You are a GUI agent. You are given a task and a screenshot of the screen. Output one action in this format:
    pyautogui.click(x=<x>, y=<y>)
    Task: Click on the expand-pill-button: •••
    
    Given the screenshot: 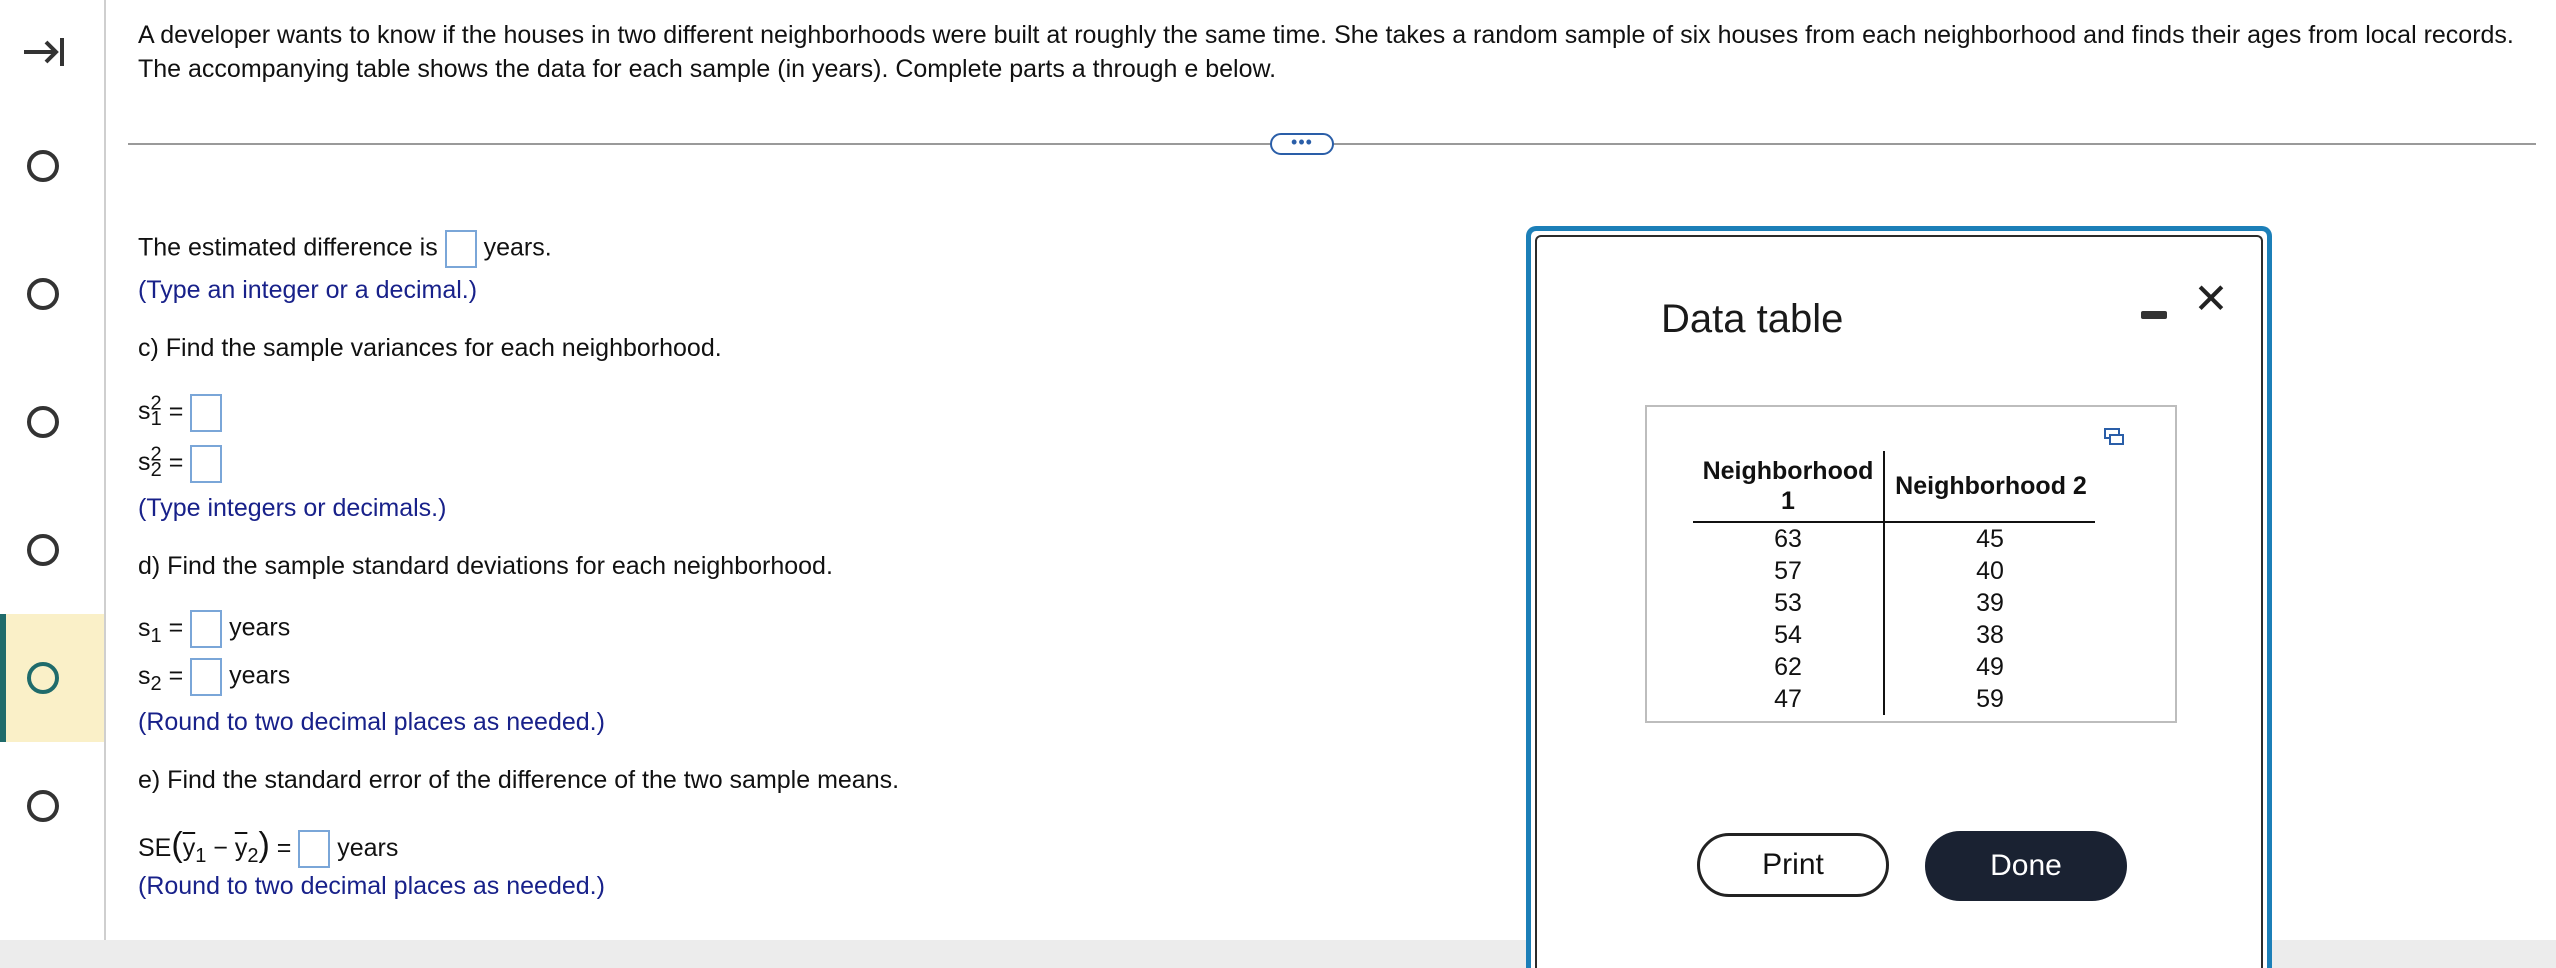 What is the action you would take?
    pyautogui.click(x=1302, y=144)
    